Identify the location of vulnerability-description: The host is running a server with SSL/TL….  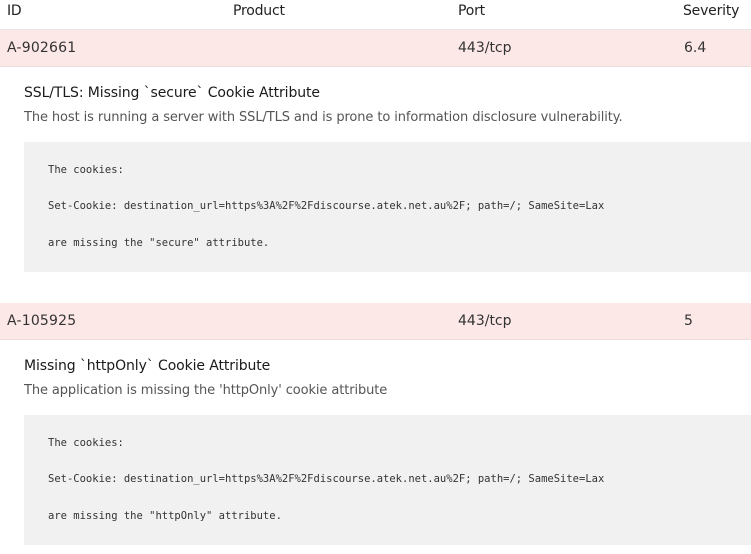
(323, 117).